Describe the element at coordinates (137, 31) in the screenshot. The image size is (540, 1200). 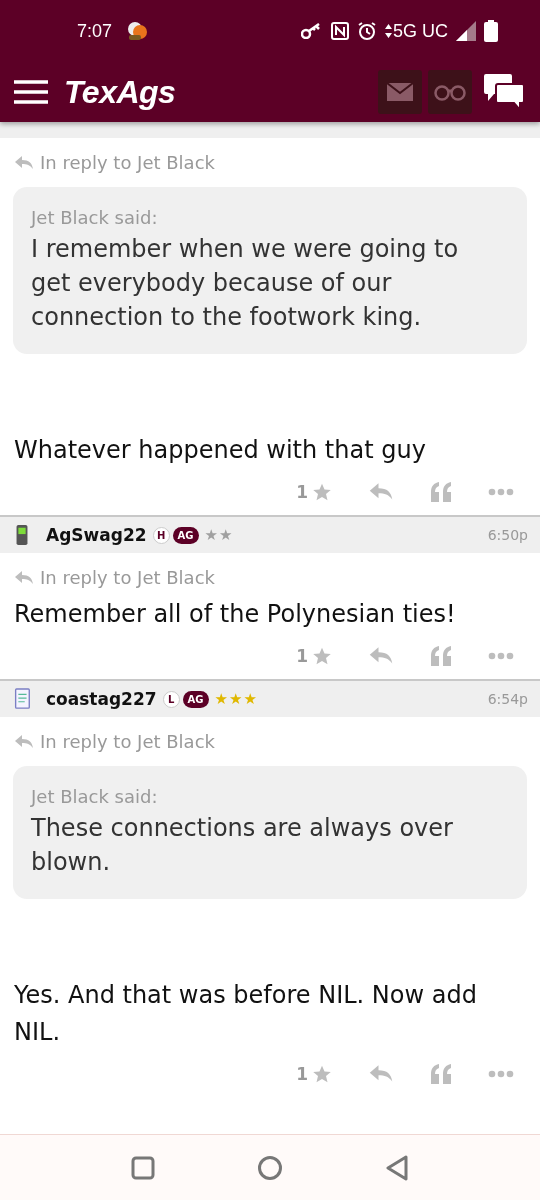
I see `sports-ball-icon` at that location.